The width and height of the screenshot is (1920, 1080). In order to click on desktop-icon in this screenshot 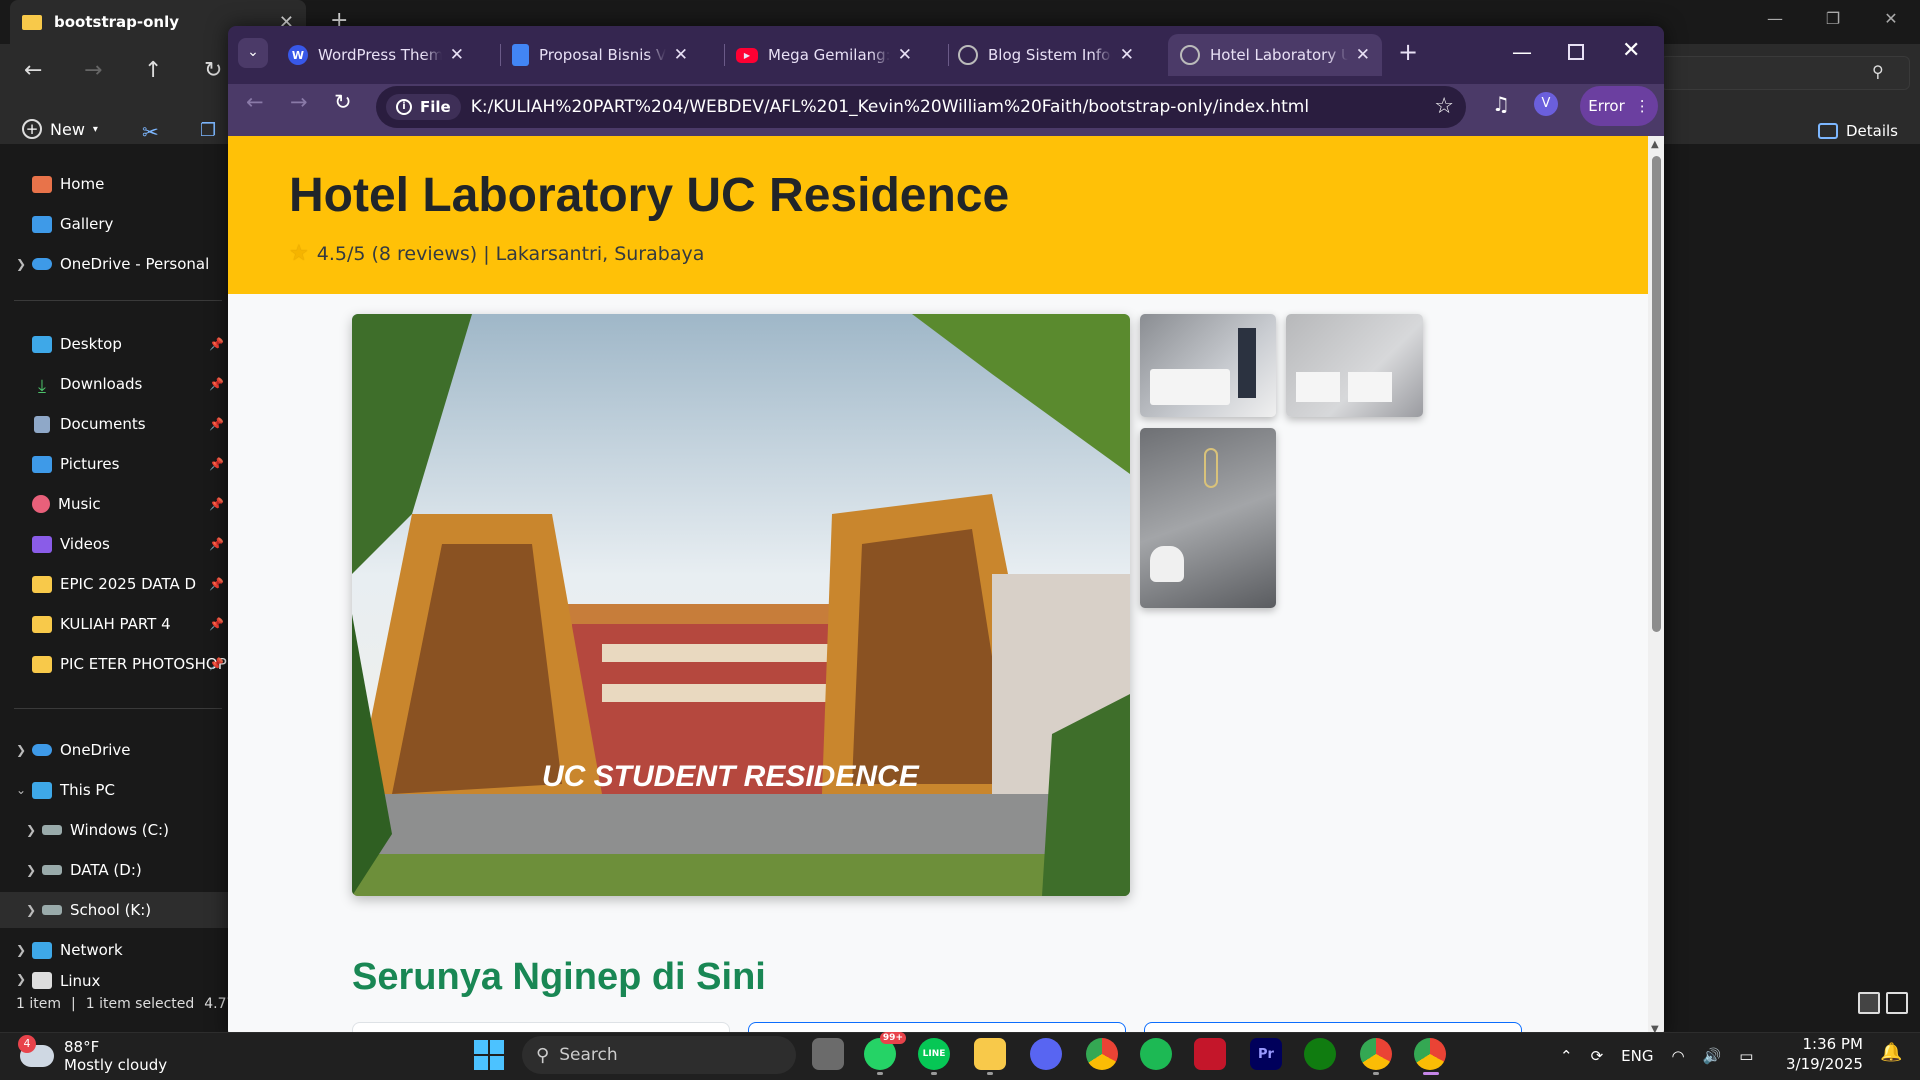, I will do `click(42, 344)`.